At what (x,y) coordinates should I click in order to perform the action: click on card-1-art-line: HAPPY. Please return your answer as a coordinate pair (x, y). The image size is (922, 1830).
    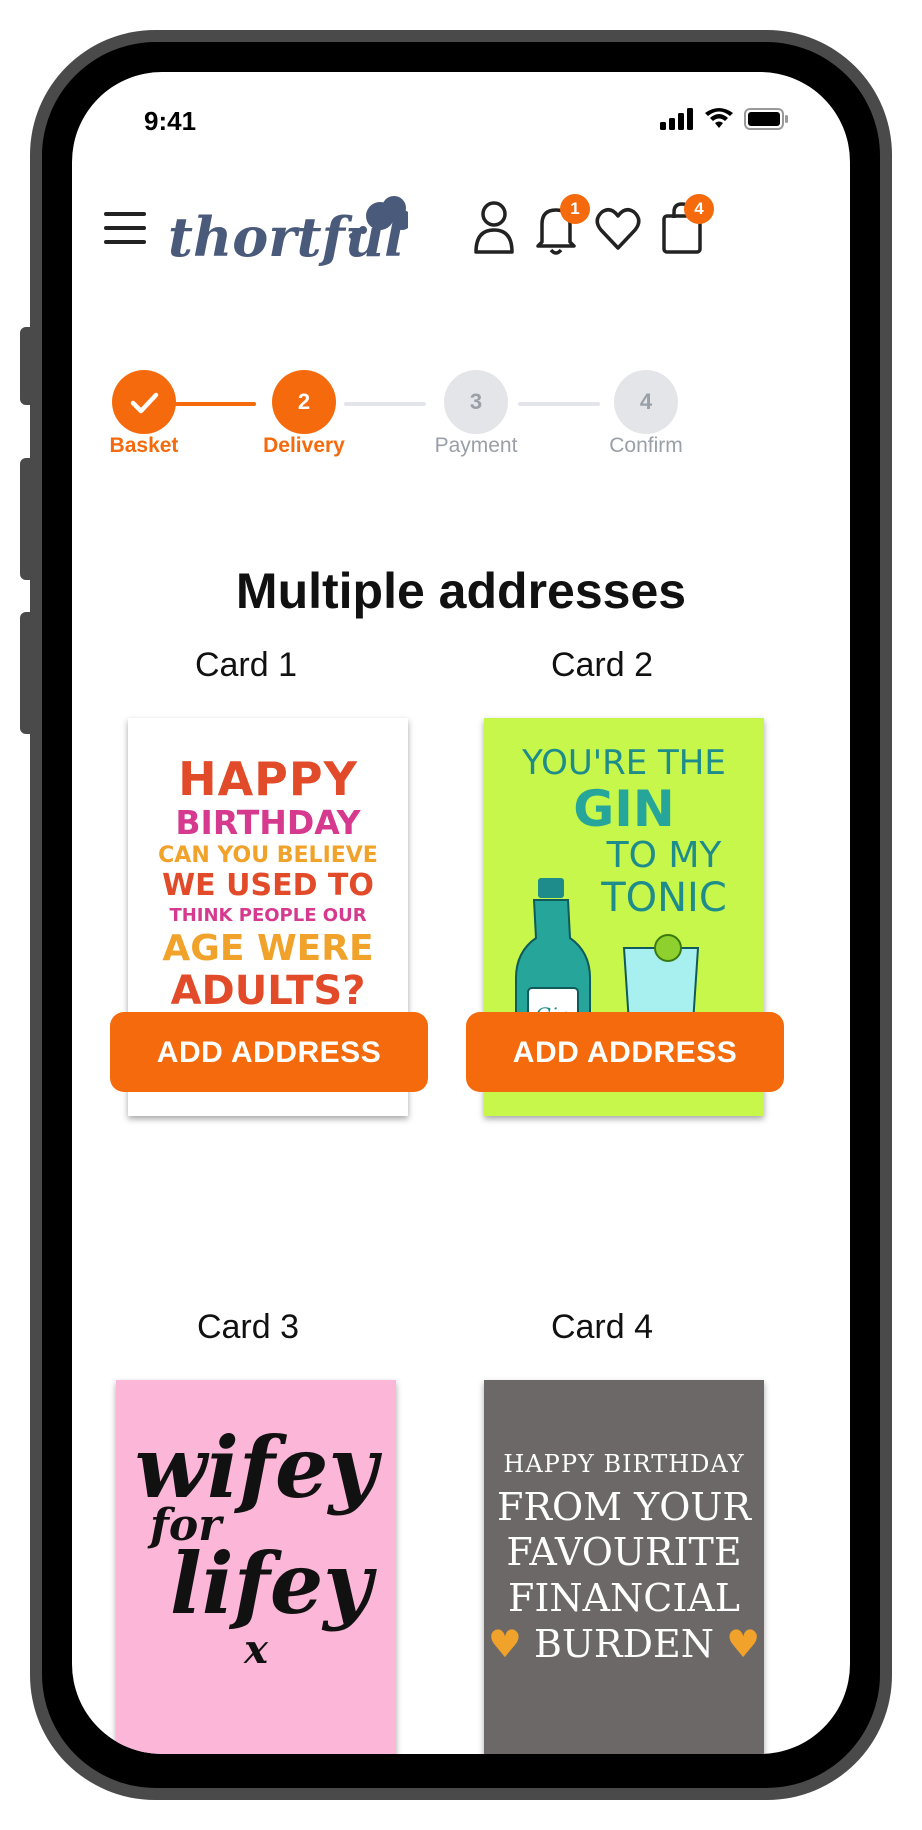
    Looking at the image, I should click on (268, 779).